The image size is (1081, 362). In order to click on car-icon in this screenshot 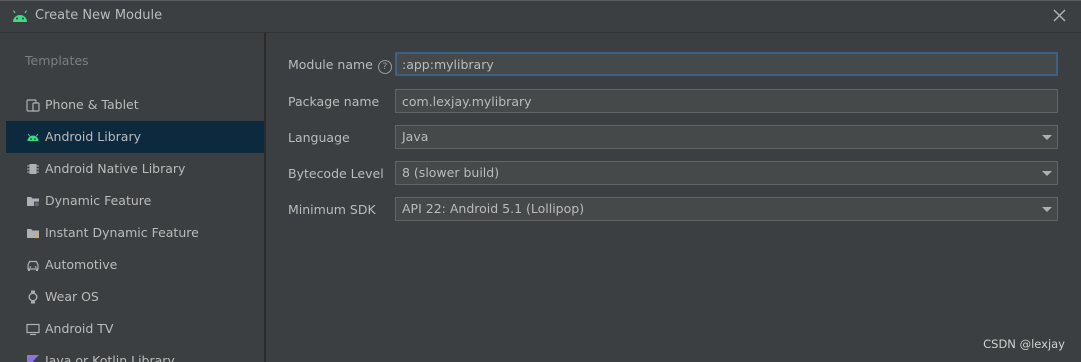, I will do `click(33, 265)`.